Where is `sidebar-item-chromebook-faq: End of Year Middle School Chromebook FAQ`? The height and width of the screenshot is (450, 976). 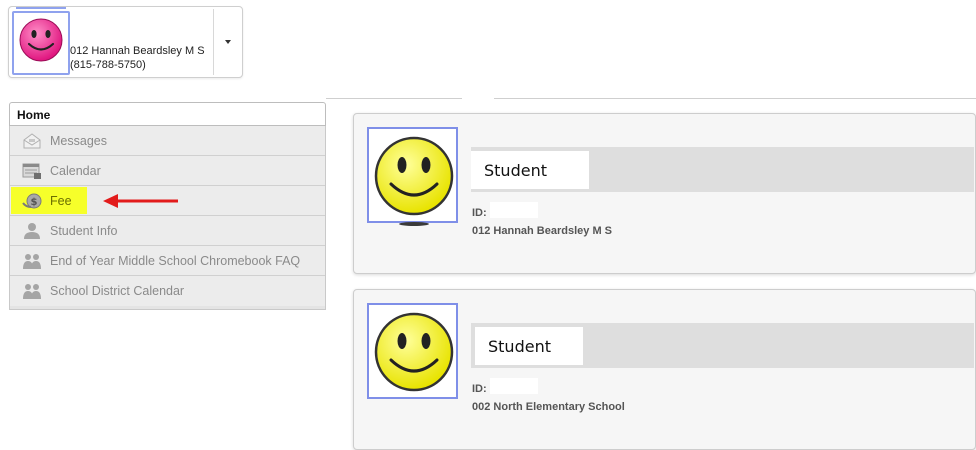
sidebar-item-chromebook-faq: End of Year Middle School Chromebook FAQ is located at coordinates (167, 261).